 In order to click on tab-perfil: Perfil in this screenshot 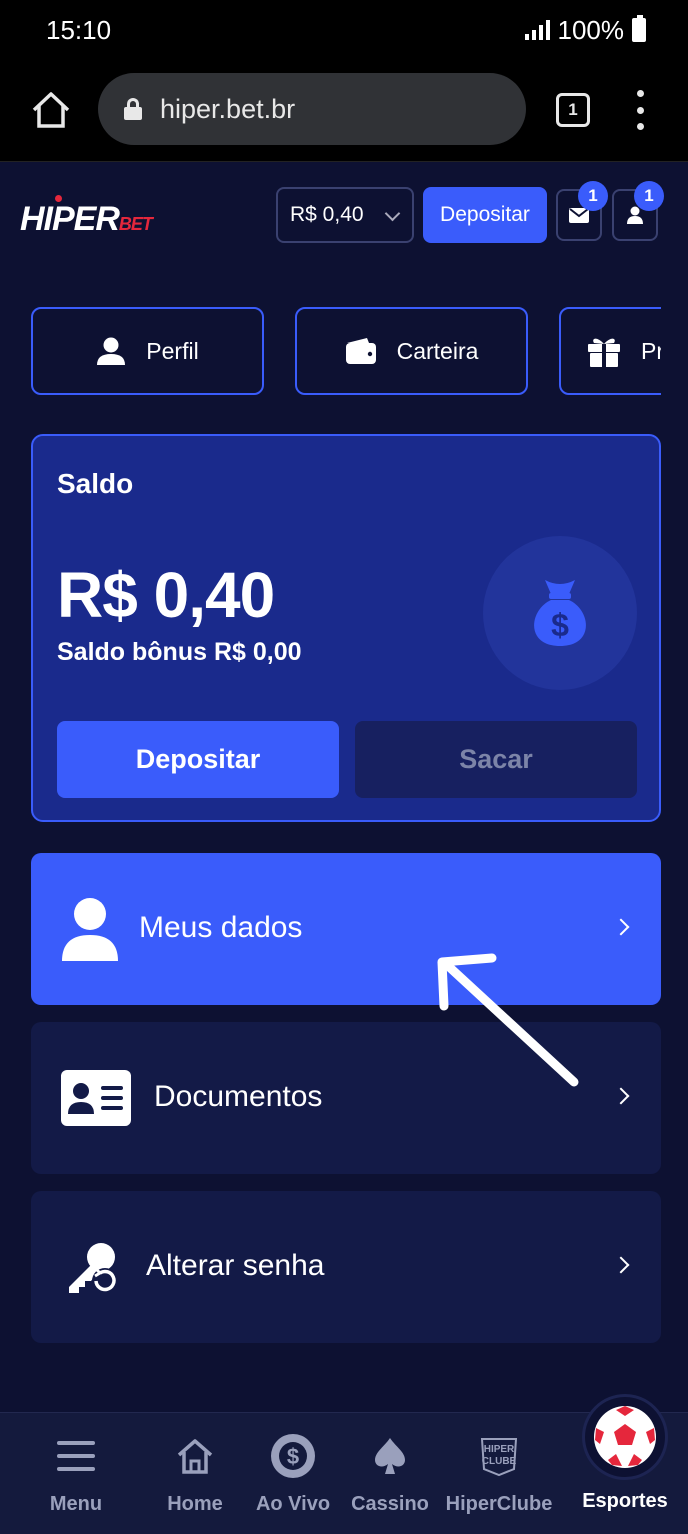, I will do `click(147, 351)`.